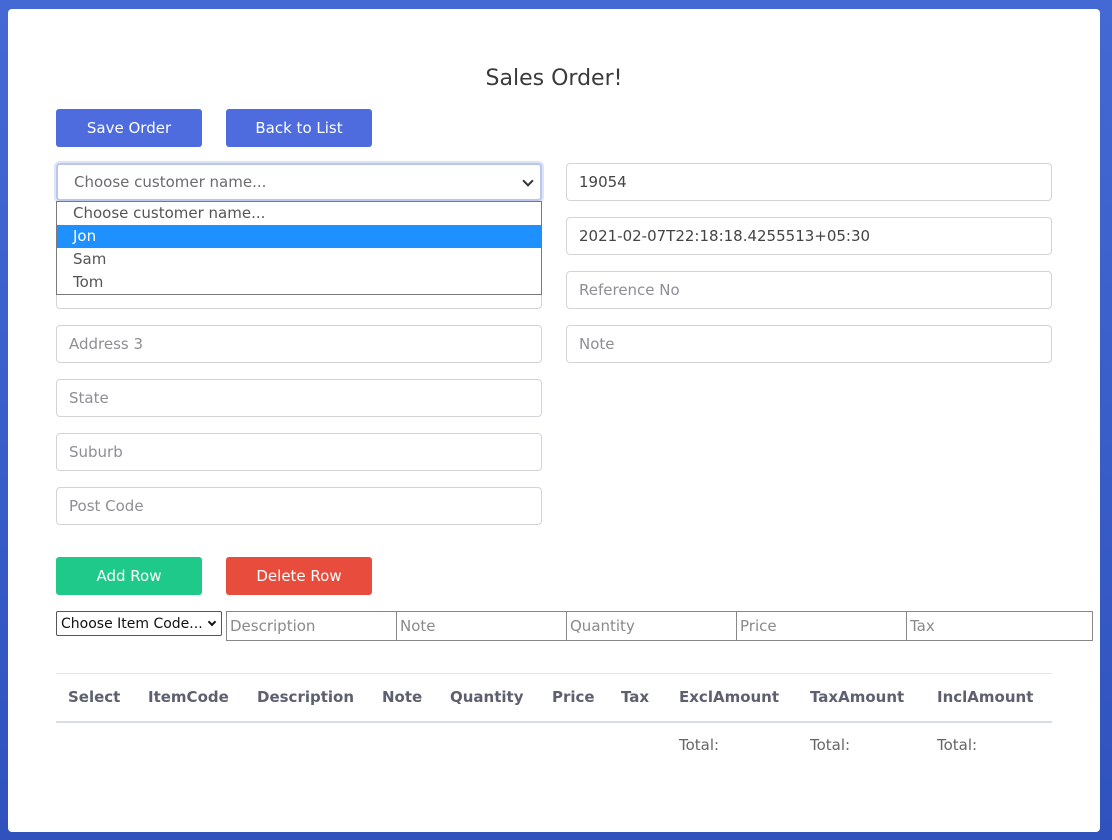 The height and width of the screenshot is (840, 1112). What do you see at coordinates (809, 344) in the screenshot?
I see `note-field` at bounding box center [809, 344].